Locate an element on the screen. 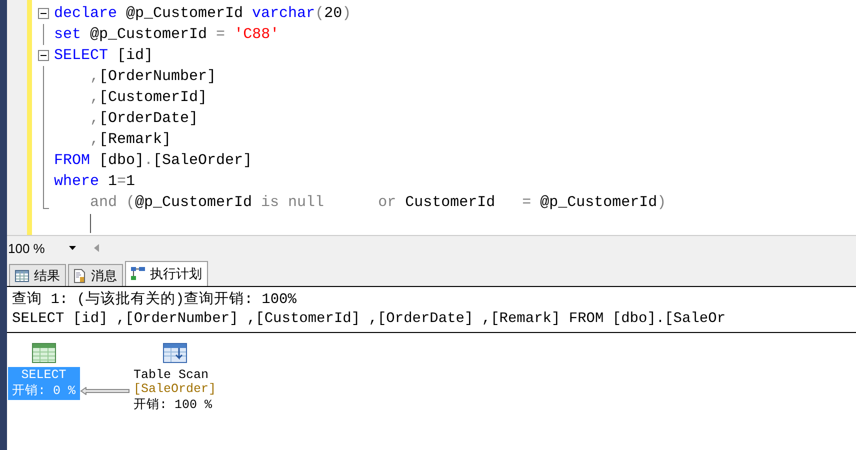 The height and width of the screenshot is (450, 856). code-line: ,[CustomerId] is located at coordinates (148, 97).